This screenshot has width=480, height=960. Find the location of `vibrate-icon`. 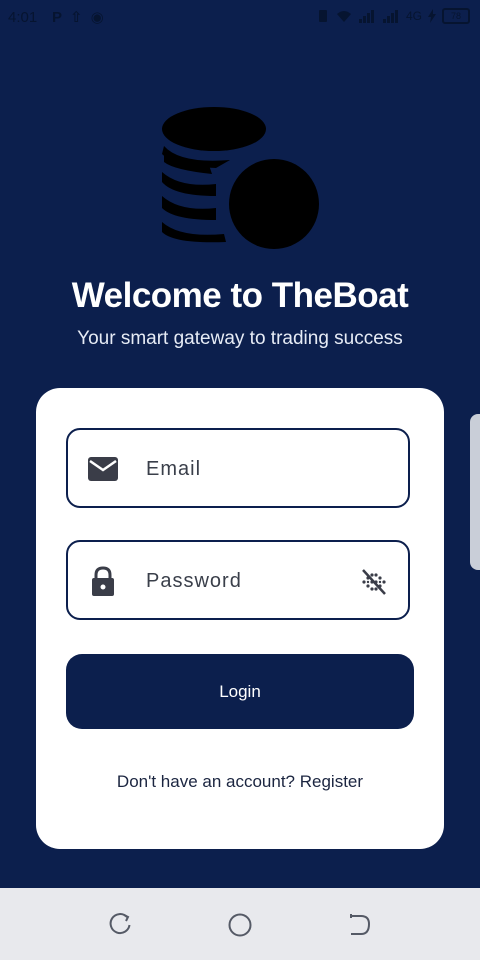

vibrate-icon is located at coordinates (322, 16).